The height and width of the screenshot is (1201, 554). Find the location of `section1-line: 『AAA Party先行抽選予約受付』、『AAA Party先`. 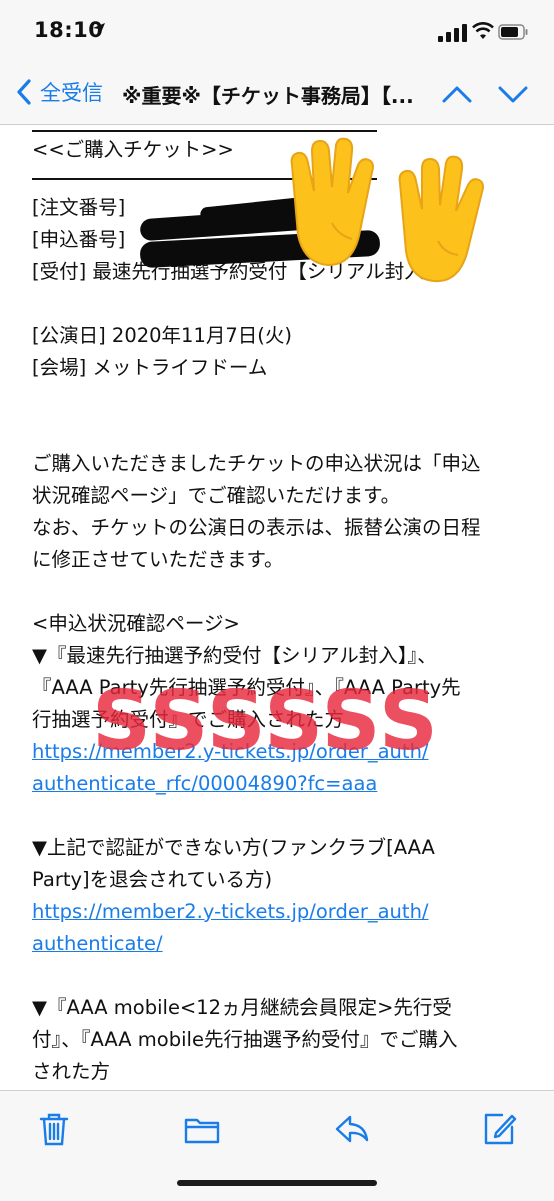

section1-line: 『AAA Party先行抽選予約受付』、『AAA Party先 is located at coordinates (246, 687).